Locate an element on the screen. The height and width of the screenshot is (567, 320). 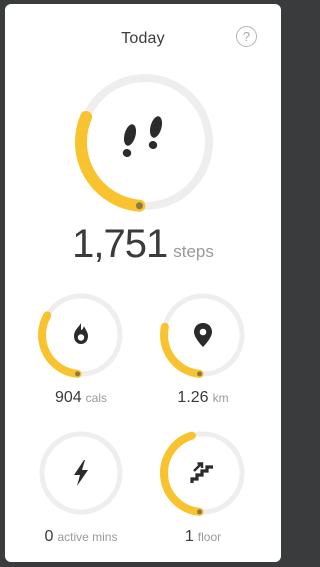
calories-value: 904 is located at coordinates (68, 397).